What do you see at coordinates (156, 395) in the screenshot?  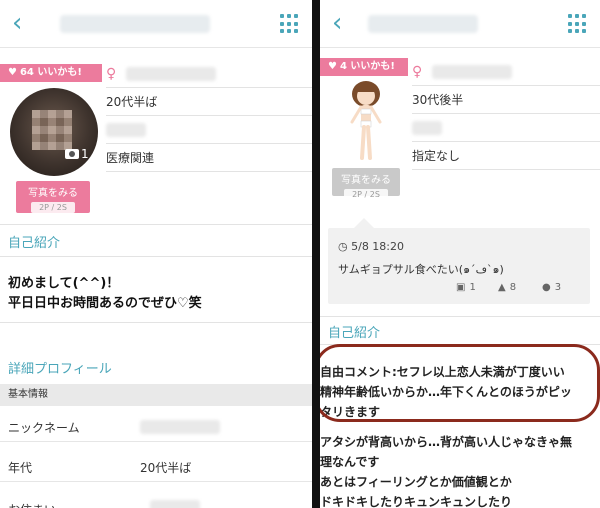 I see `basic-info-bar: 基本情報` at bounding box center [156, 395].